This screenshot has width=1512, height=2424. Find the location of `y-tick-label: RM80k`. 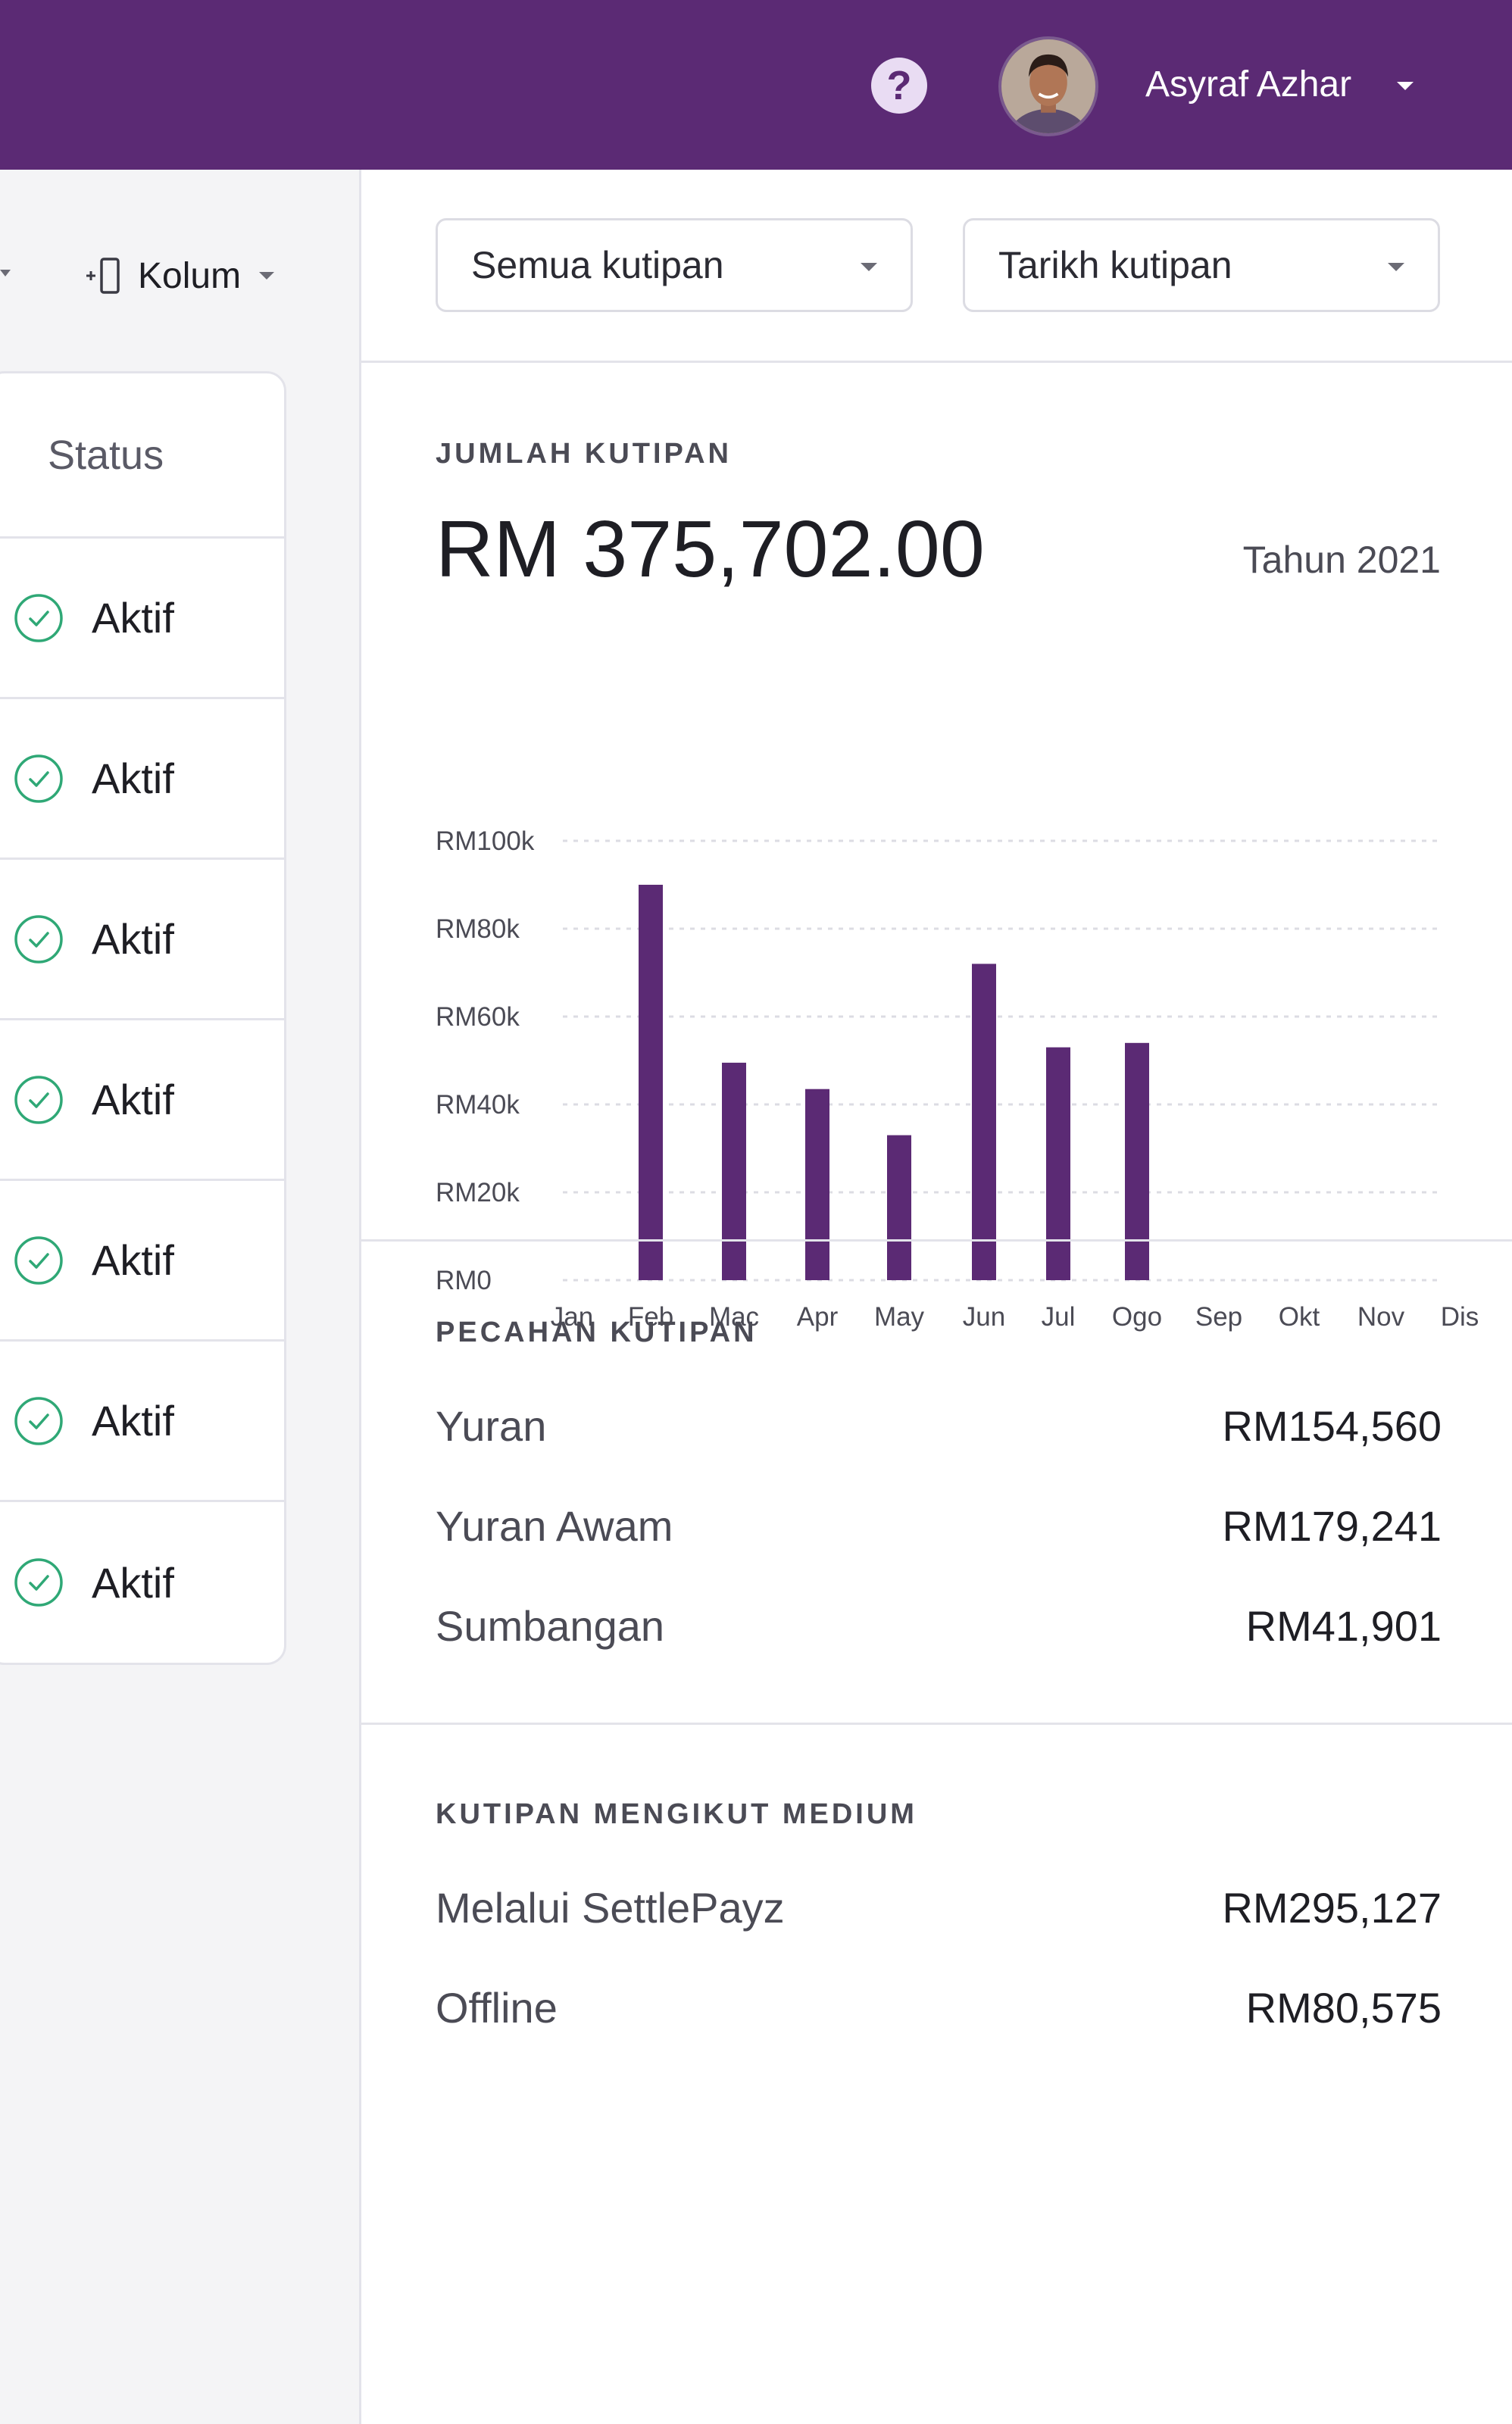

y-tick-label: RM80k is located at coordinates (478, 929).